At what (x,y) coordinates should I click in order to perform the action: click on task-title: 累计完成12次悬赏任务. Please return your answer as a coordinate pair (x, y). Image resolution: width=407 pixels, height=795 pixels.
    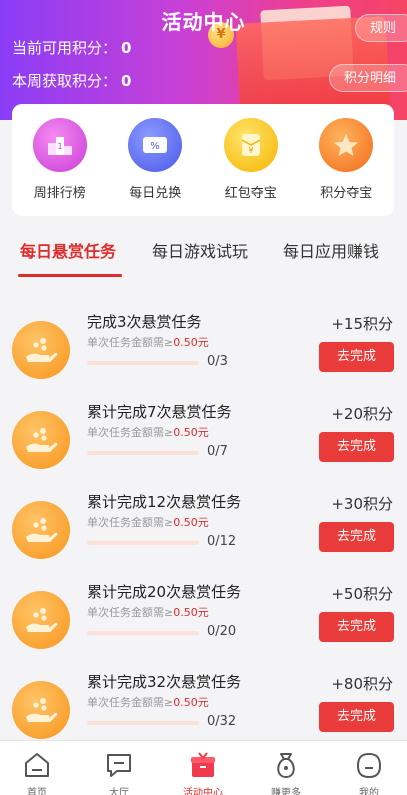
    Looking at the image, I should click on (164, 502).